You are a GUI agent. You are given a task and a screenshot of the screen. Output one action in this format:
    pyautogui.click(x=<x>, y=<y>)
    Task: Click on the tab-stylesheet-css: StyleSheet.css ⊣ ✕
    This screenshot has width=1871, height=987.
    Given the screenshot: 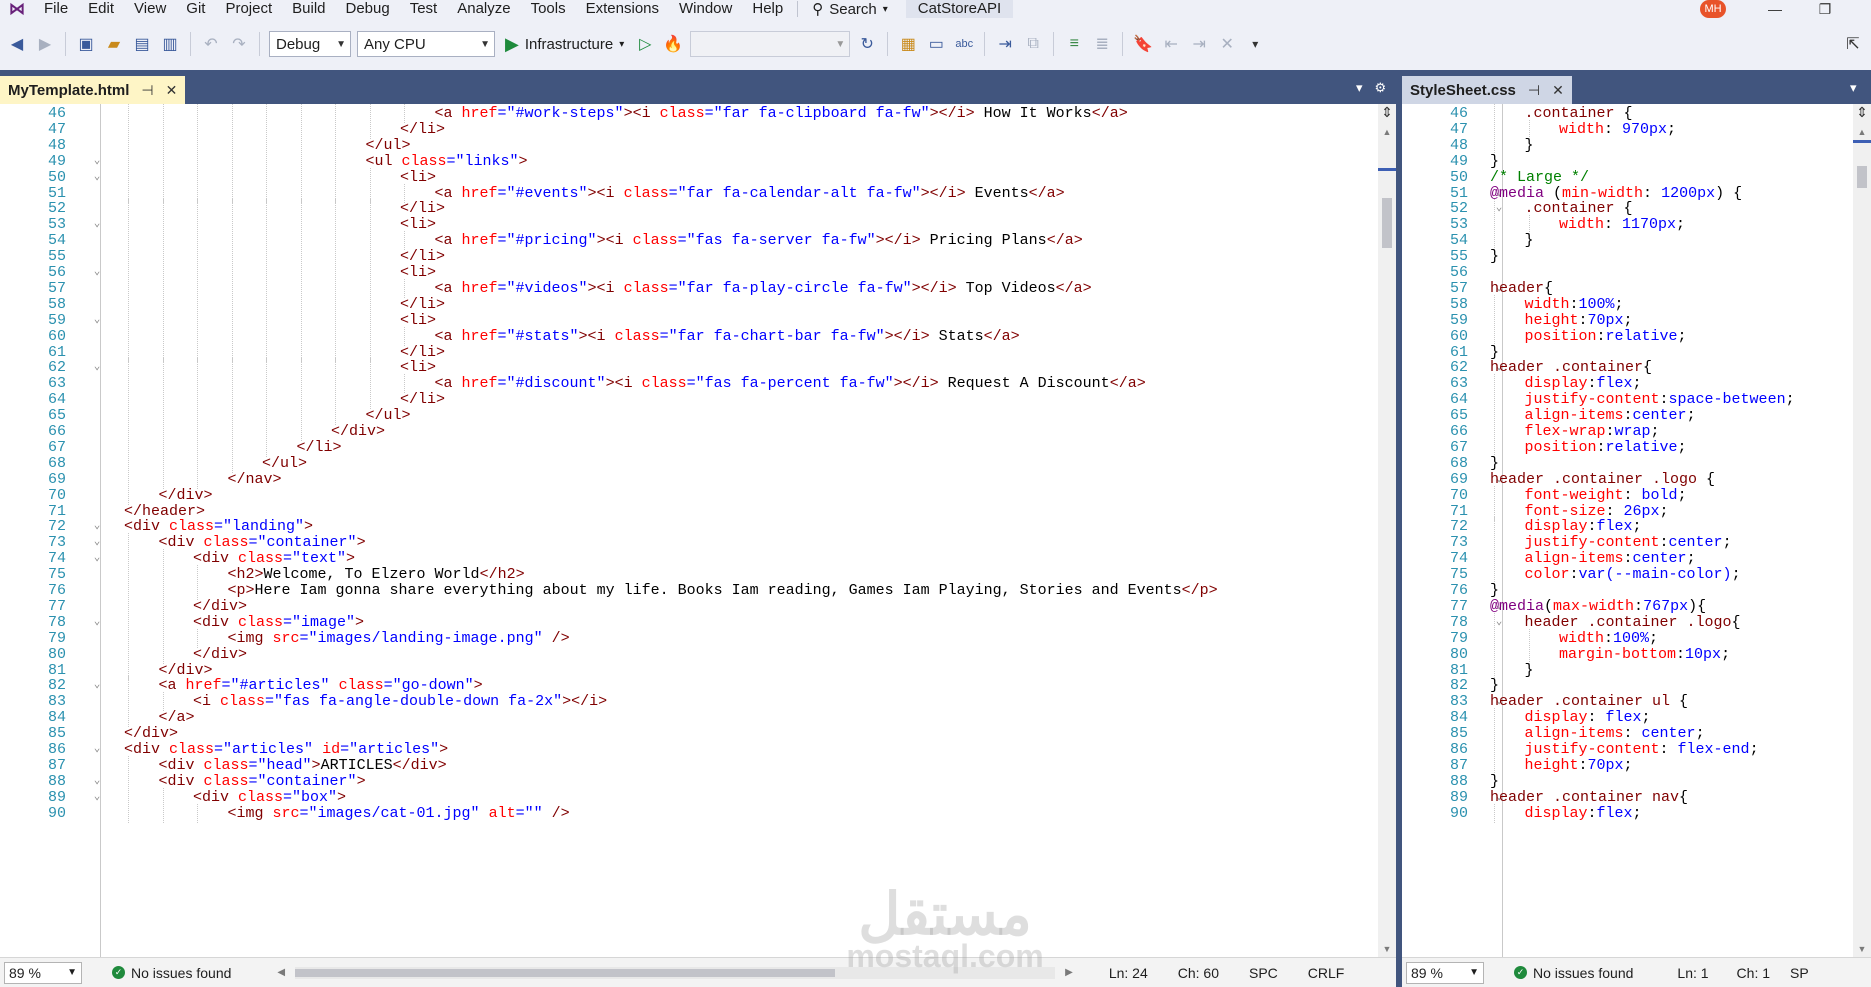 What is the action you would take?
    pyautogui.click(x=1487, y=90)
    